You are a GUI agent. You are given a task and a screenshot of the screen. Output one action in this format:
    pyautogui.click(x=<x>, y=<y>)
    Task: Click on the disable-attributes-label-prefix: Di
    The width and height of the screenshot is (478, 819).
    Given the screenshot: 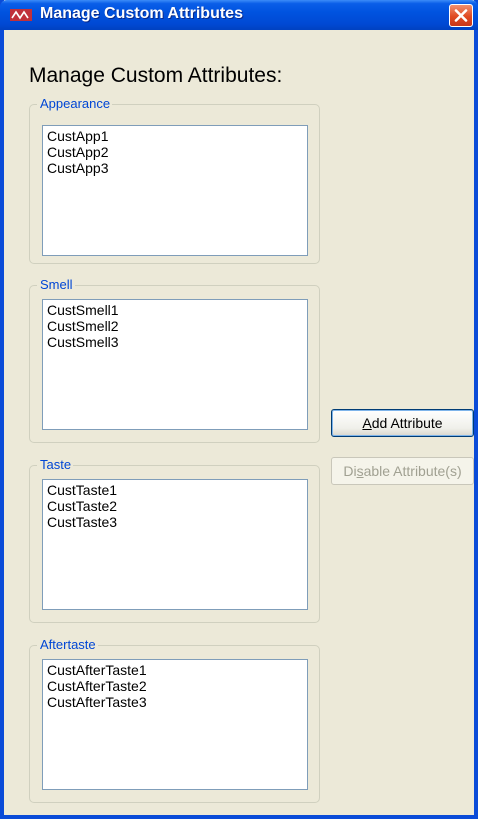 What is the action you would take?
    pyautogui.click(x=350, y=471)
    